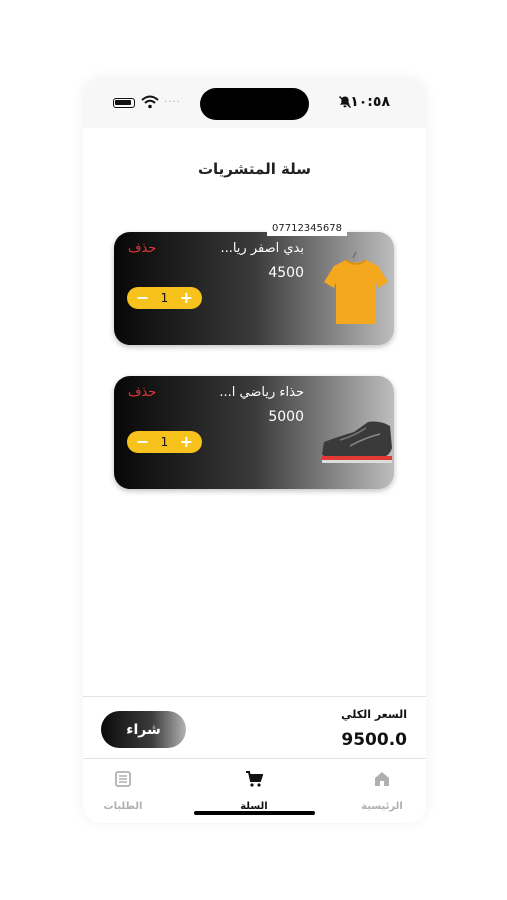 The width and height of the screenshot is (507, 900). I want to click on signal-dots: ····, so click(172, 102).